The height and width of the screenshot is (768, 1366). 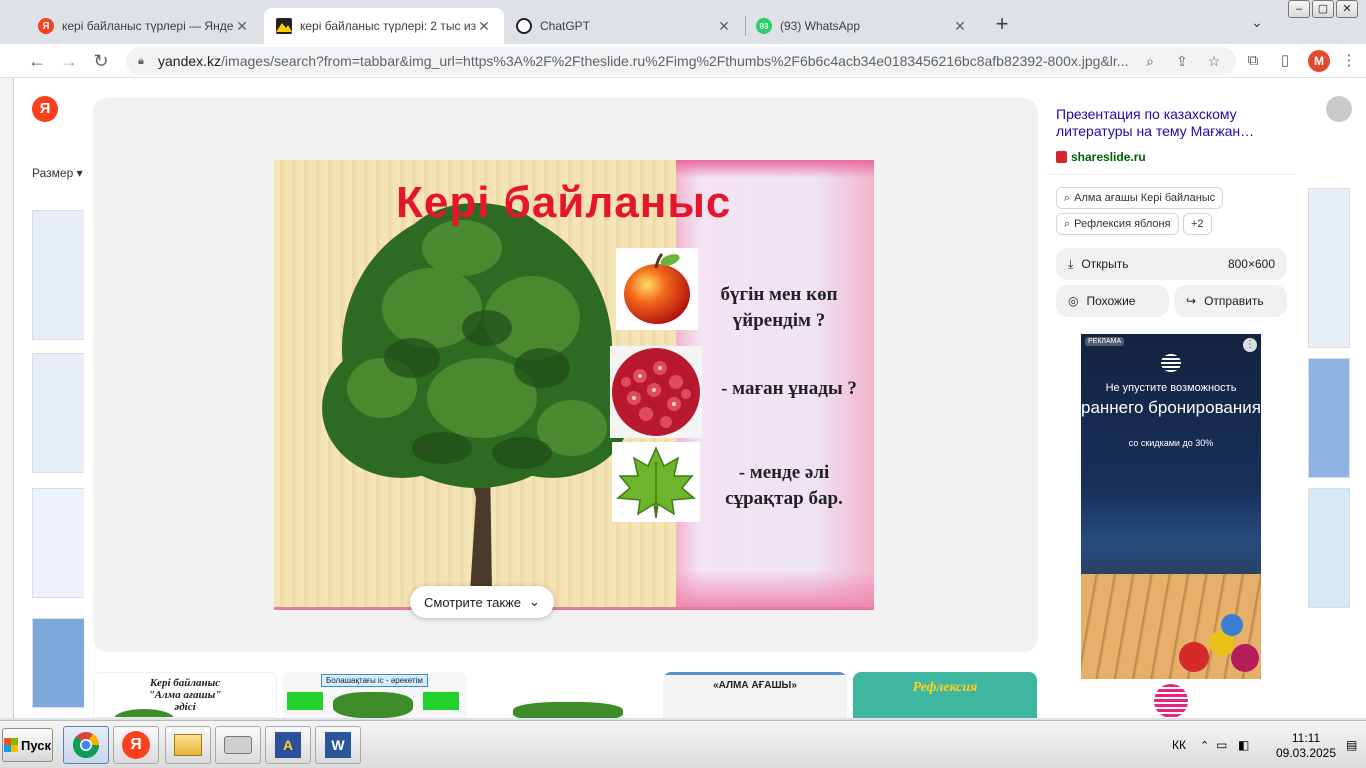 What do you see at coordinates (1285, 61) in the screenshot?
I see `side-panel-icon: ▯` at bounding box center [1285, 61].